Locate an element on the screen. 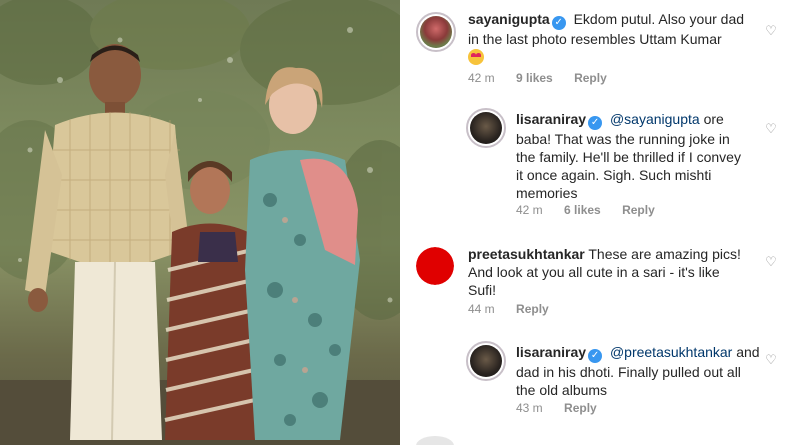 The height and width of the screenshot is (445, 800). comment-text-line: memories is located at coordinates (547, 193).